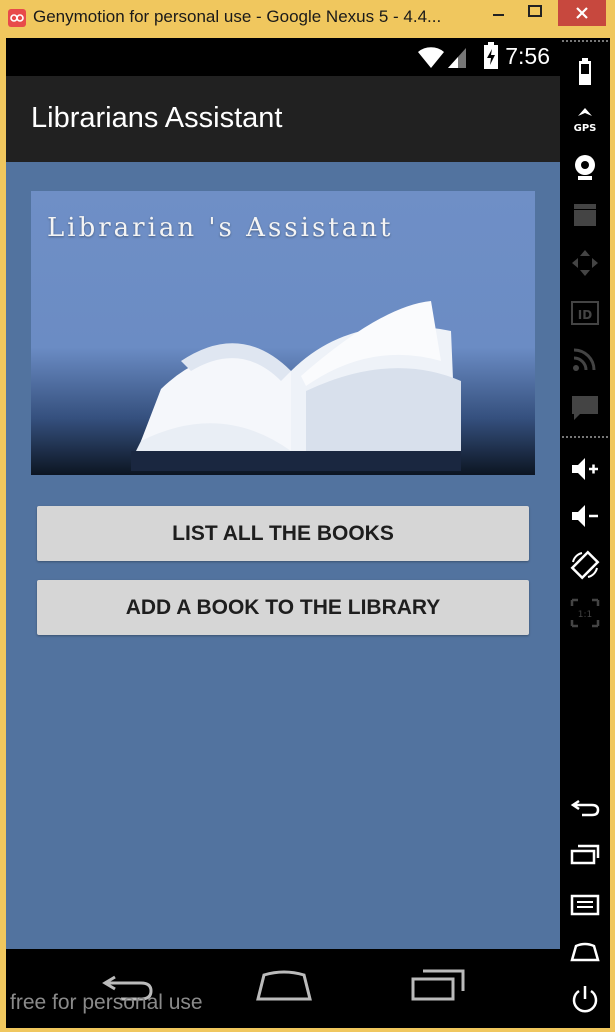 Image resolution: width=615 pixels, height=1032 pixels. I want to click on gps-icon: GPS, so click(585, 121).